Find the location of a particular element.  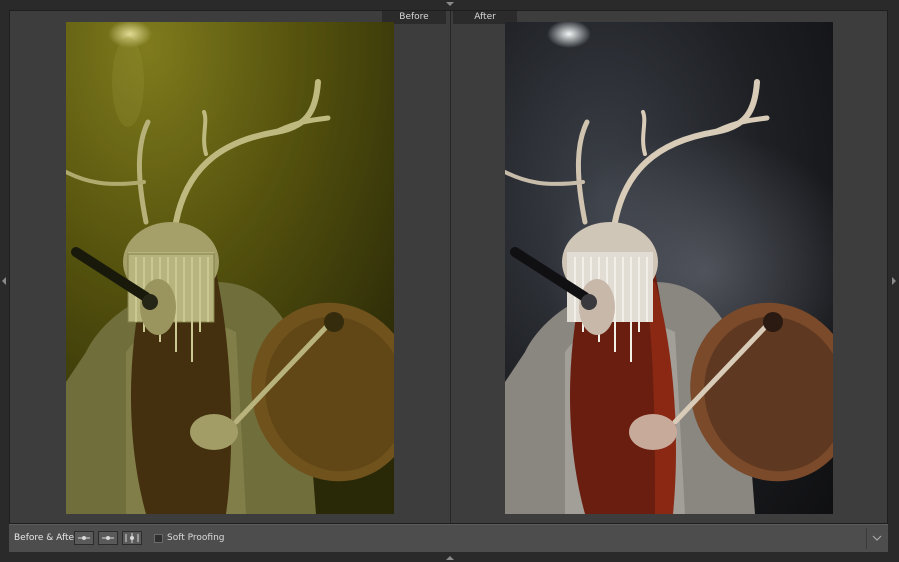

swap-before-after-icon is located at coordinates (108, 538).